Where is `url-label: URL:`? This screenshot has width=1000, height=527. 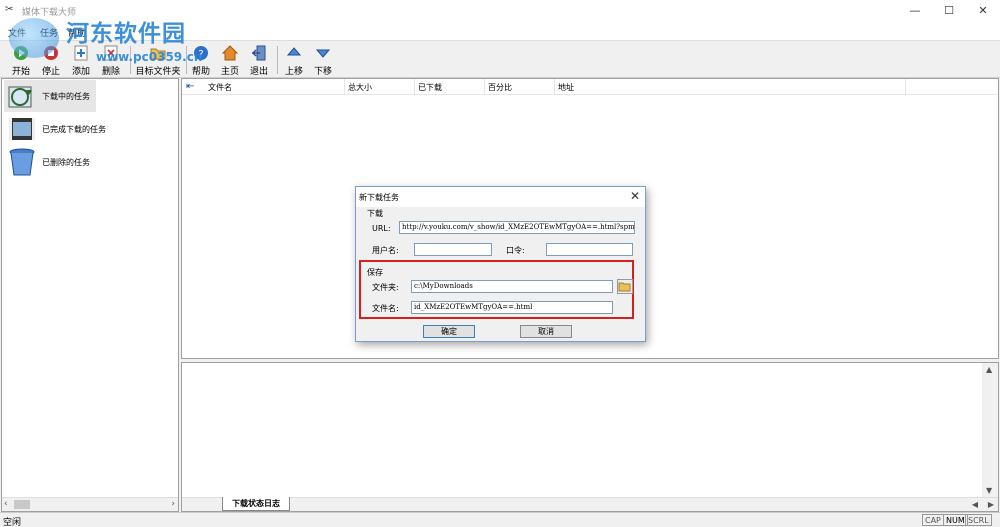 url-label: URL: is located at coordinates (381, 228).